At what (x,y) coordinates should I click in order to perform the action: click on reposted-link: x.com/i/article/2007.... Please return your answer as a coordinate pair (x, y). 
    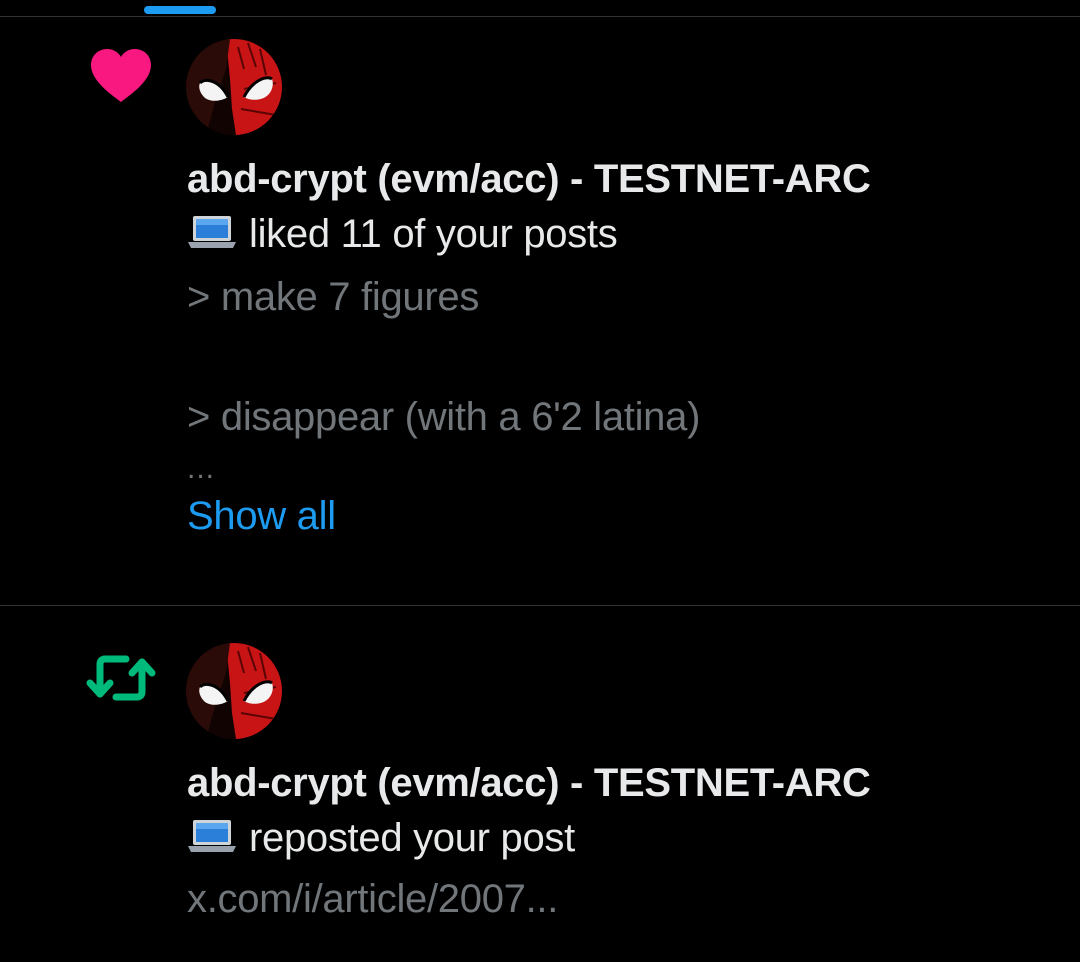
    Looking at the image, I should click on (622, 899).